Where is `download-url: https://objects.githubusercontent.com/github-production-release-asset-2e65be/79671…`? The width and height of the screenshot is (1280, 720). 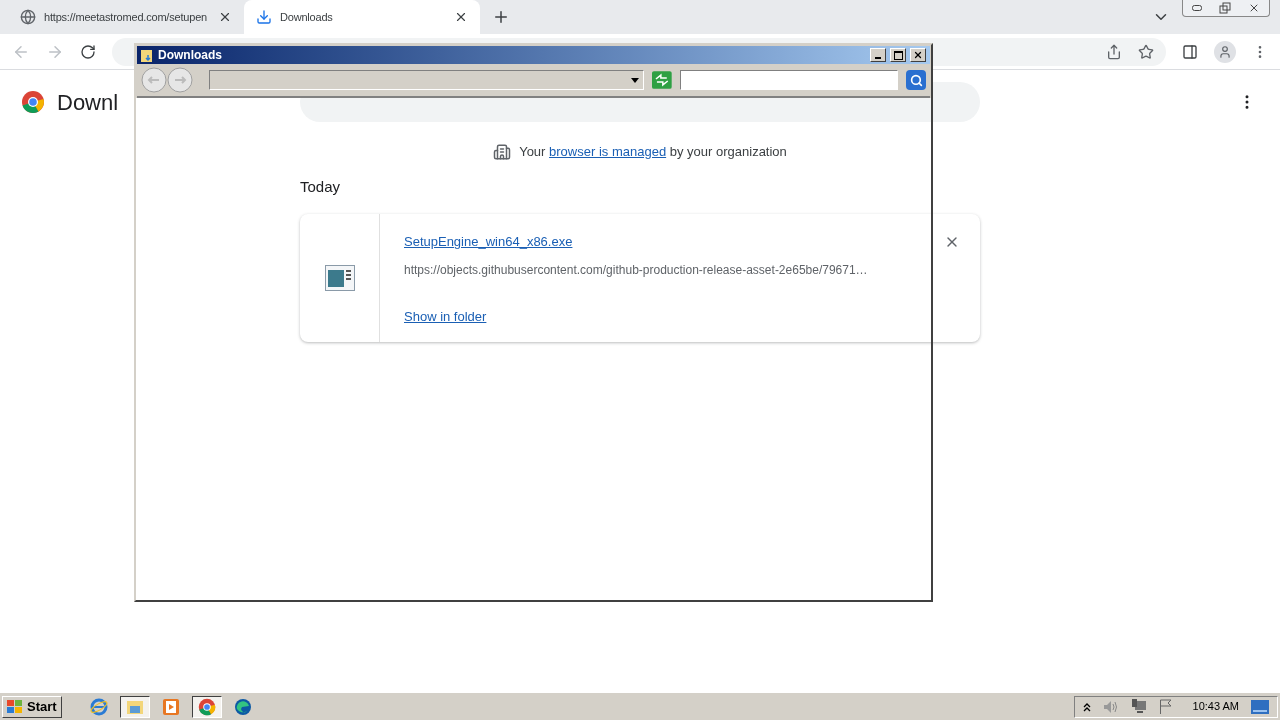
download-url: https://objects.githubusercontent.com/github-production-release-asset-2e65be/79671… is located at coordinates (636, 270).